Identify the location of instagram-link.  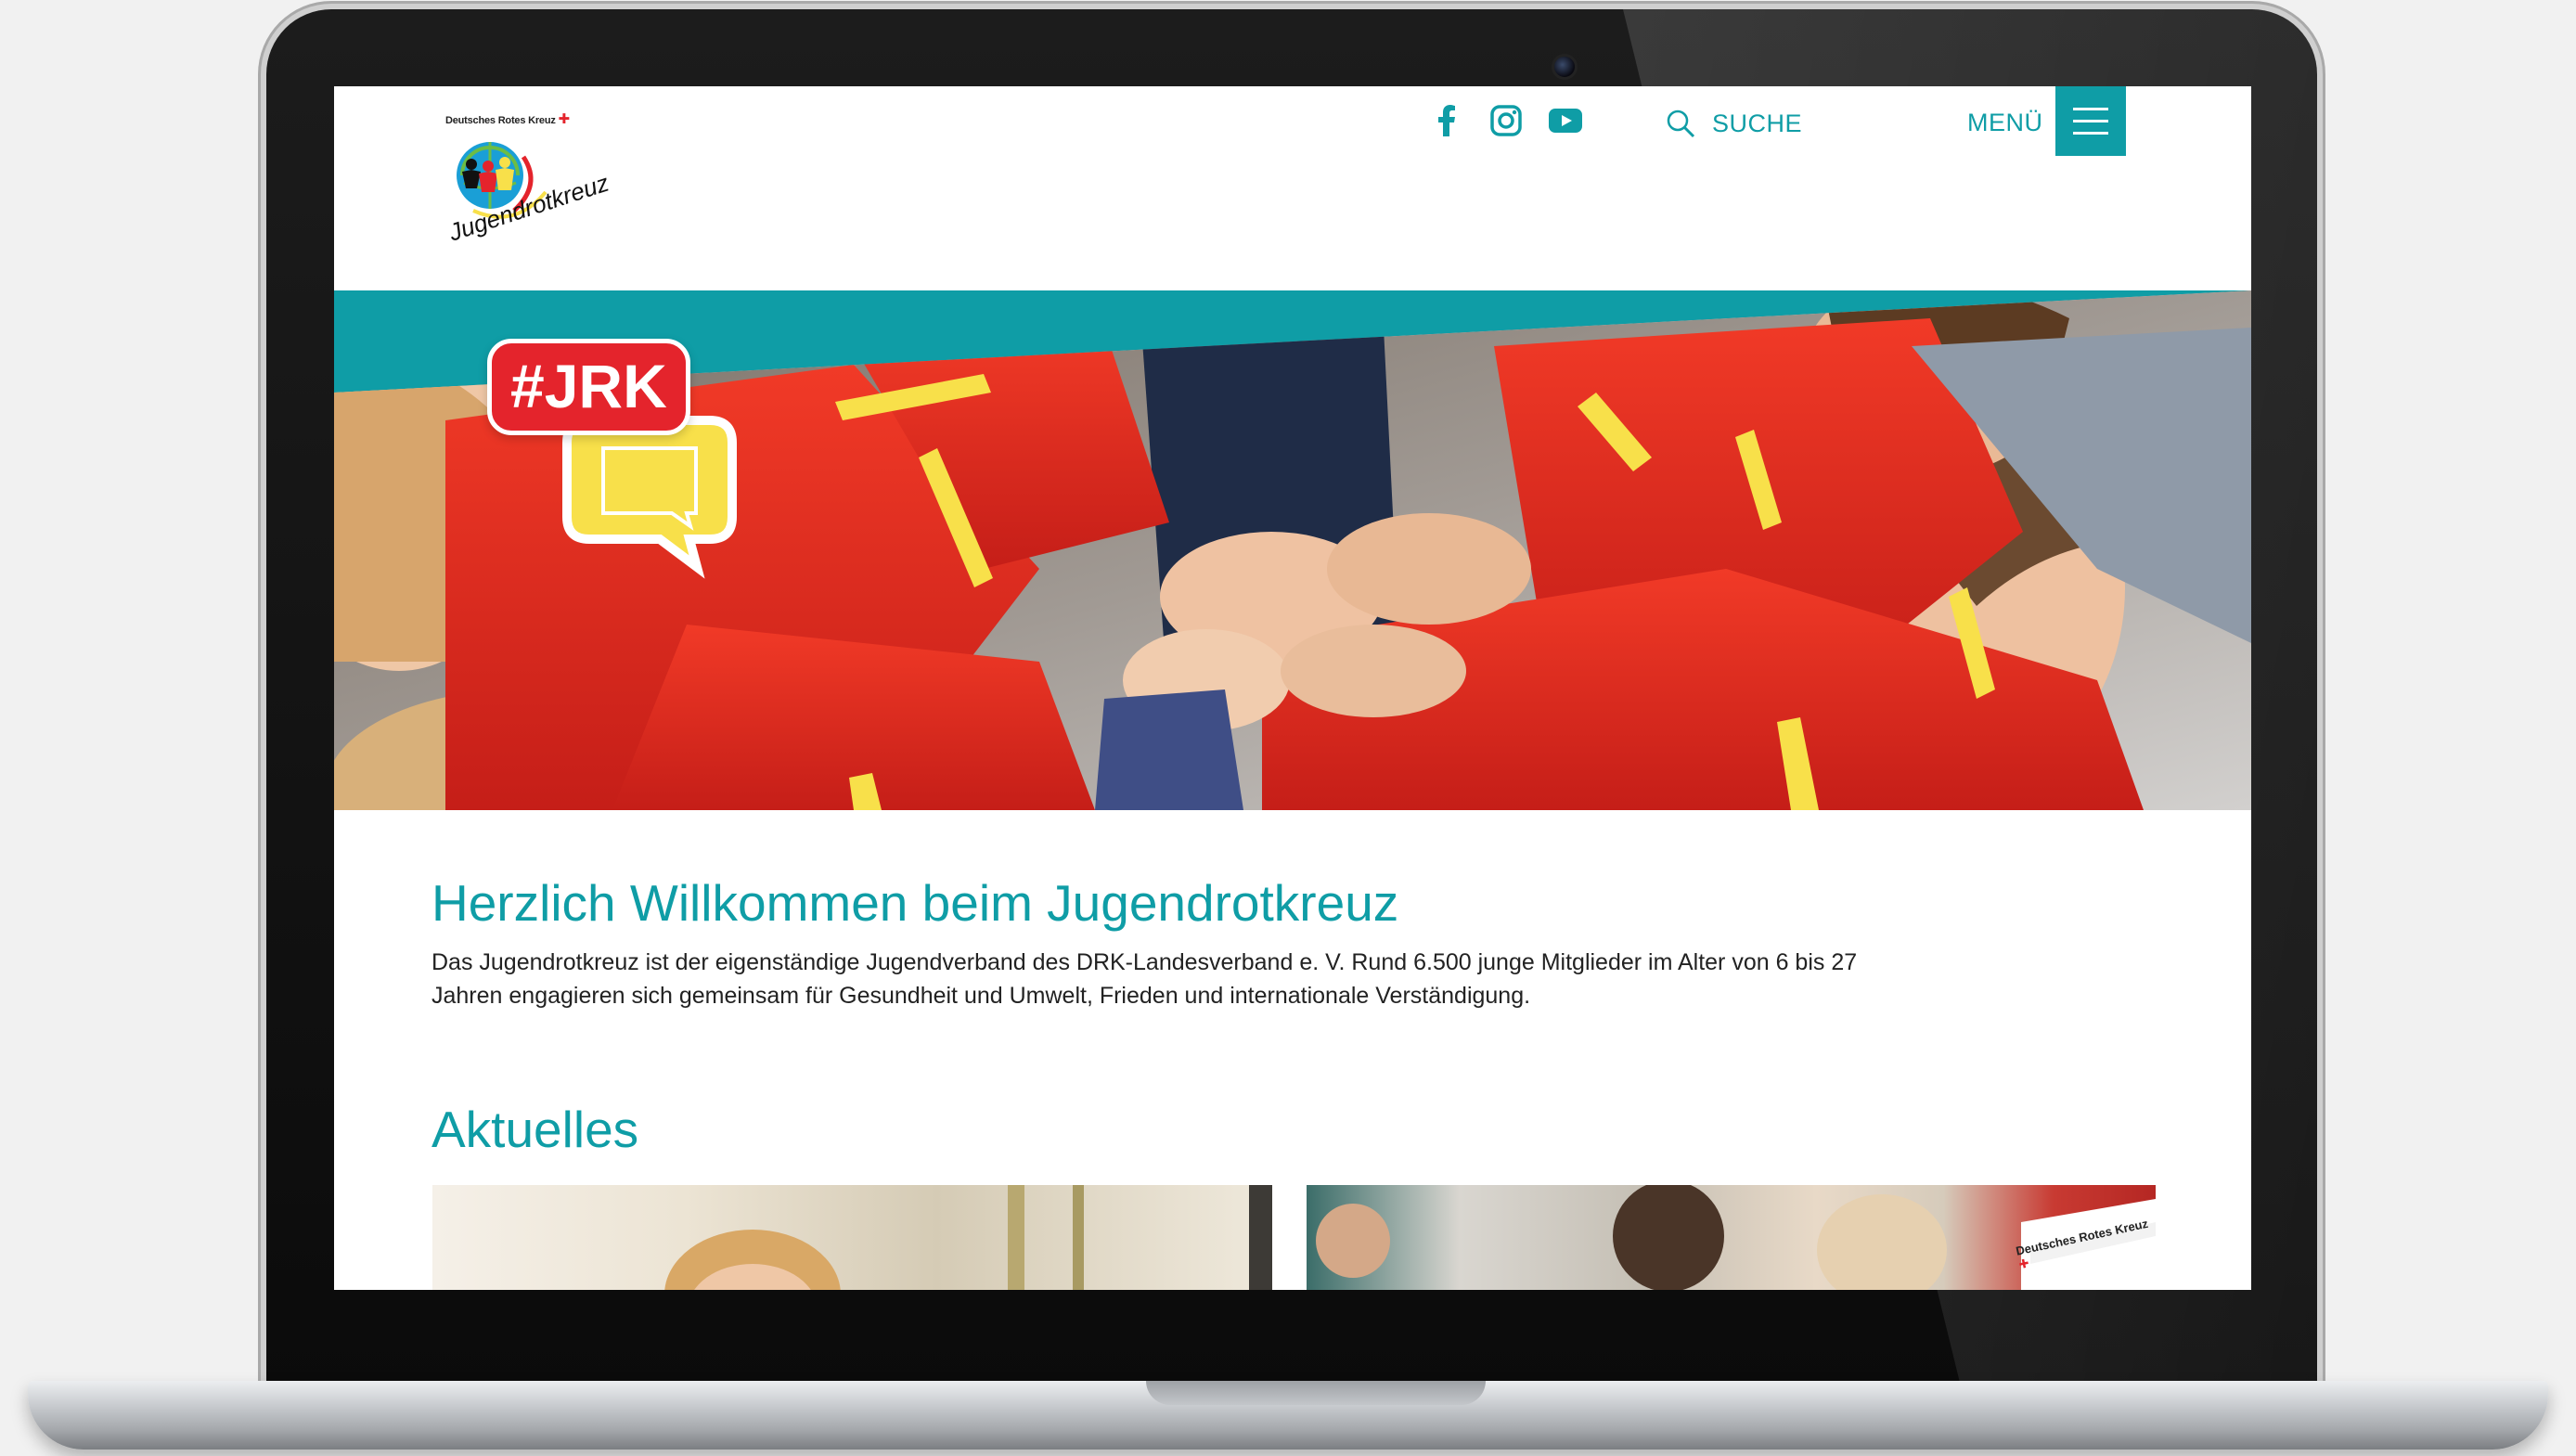
(1506, 120).